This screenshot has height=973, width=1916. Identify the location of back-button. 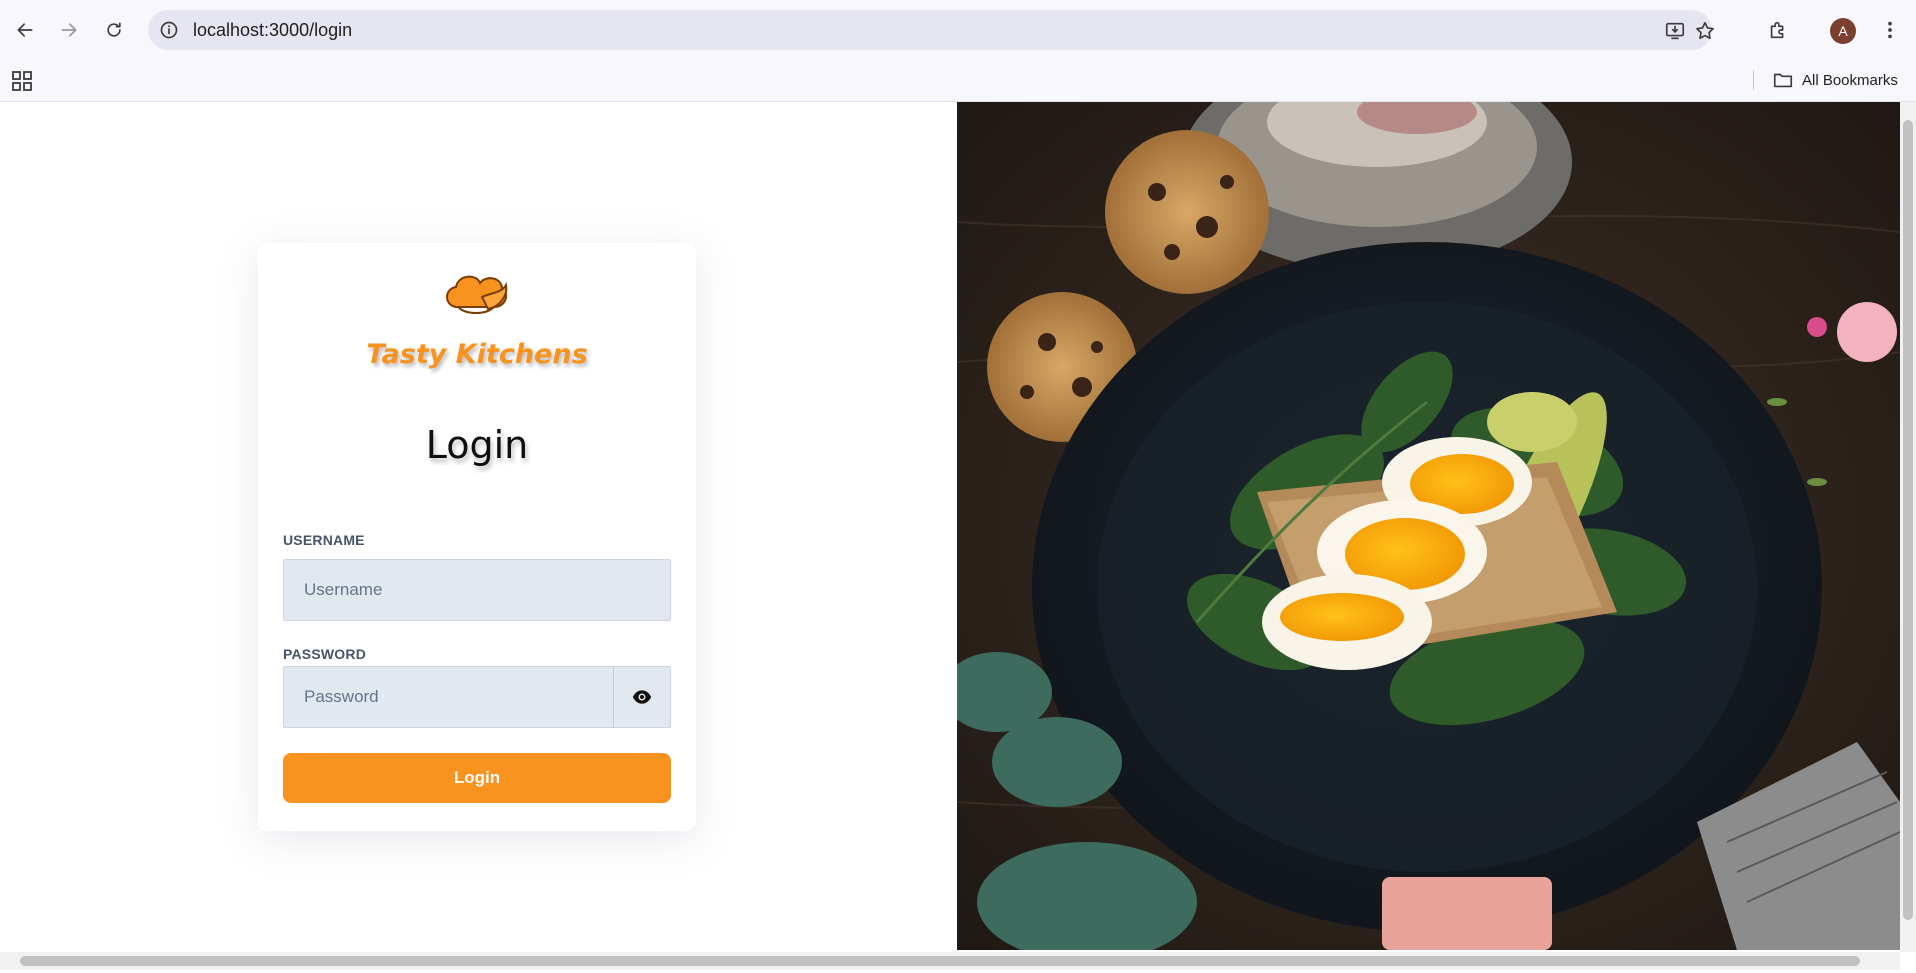
(25, 30).